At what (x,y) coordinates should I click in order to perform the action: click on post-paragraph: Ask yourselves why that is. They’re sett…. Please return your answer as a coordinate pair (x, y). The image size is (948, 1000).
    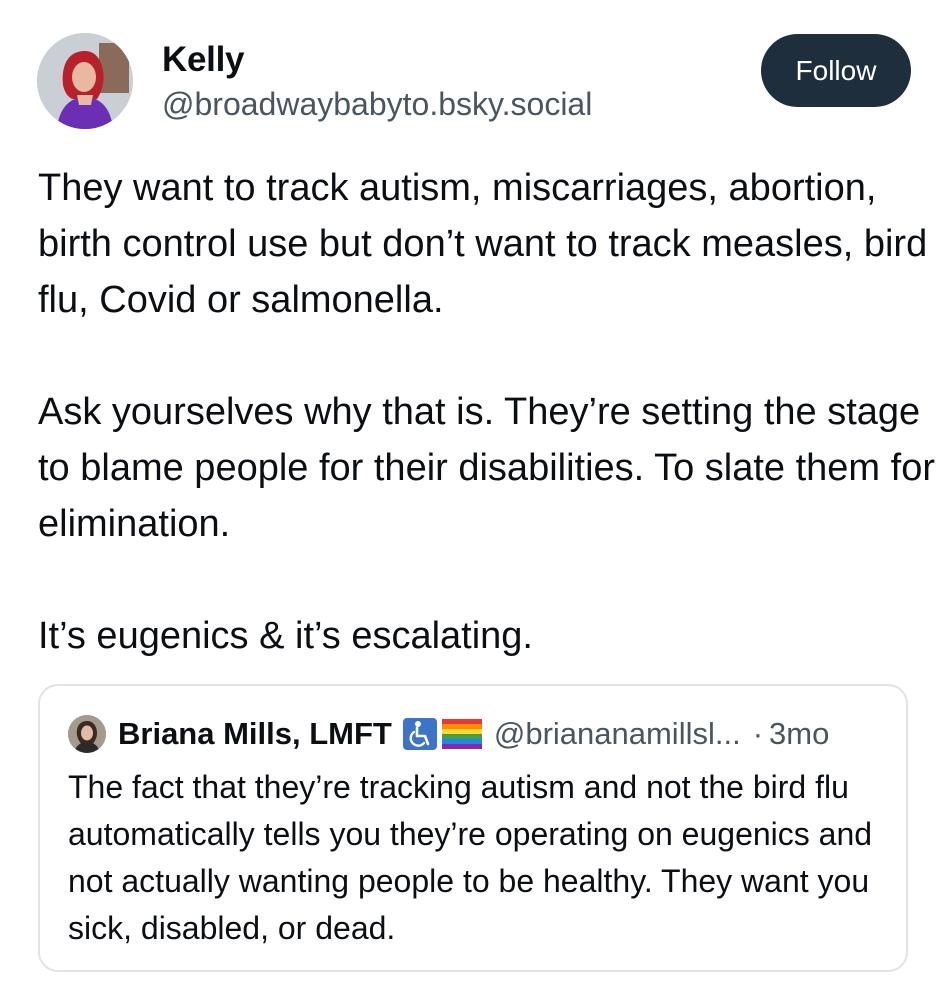
    Looking at the image, I should click on (486, 468).